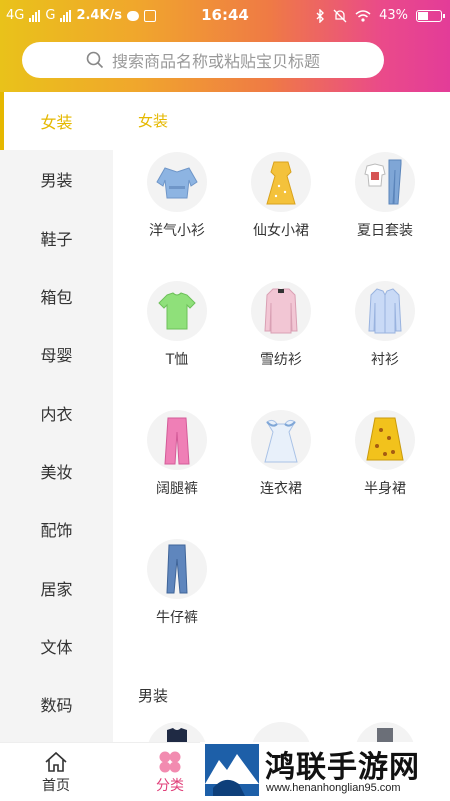 The width and height of the screenshot is (450, 801). Describe the element at coordinates (153, 696) in the screenshot. I see `section-title-men: 男装` at that location.